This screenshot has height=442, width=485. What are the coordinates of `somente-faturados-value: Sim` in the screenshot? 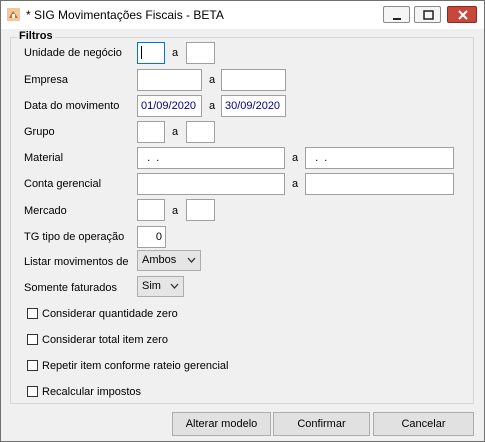 It's located at (151, 286).